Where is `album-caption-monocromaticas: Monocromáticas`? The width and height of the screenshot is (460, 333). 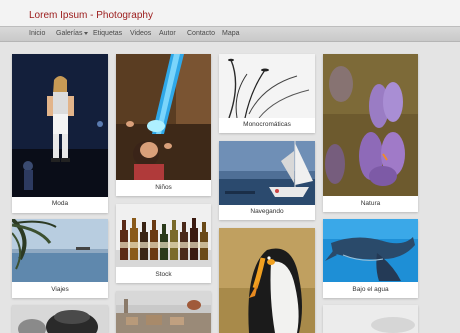
album-caption-monocromaticas: Monocromáticas is located at coordinates (267, 124).